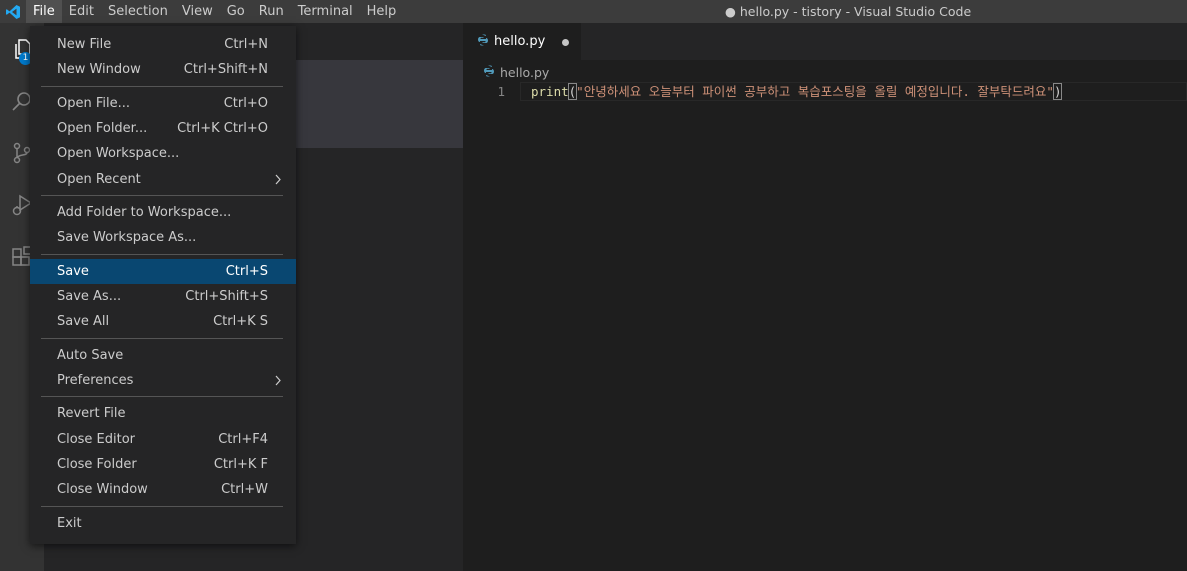 This screenshot has height=571, width=1187. I want to click on menu-bar: File Edit Selection View Go Run Terminal Help, so click(214, 11).